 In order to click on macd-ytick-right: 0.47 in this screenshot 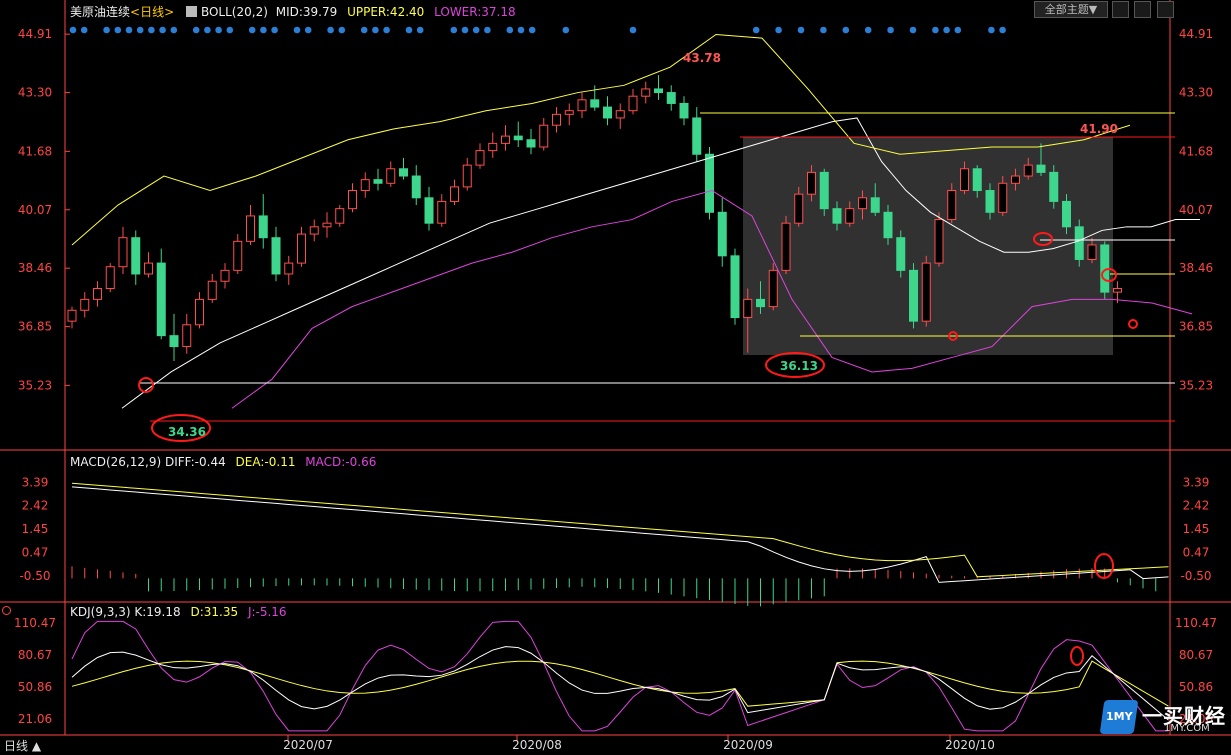, I will do `click(1196, 553)`.